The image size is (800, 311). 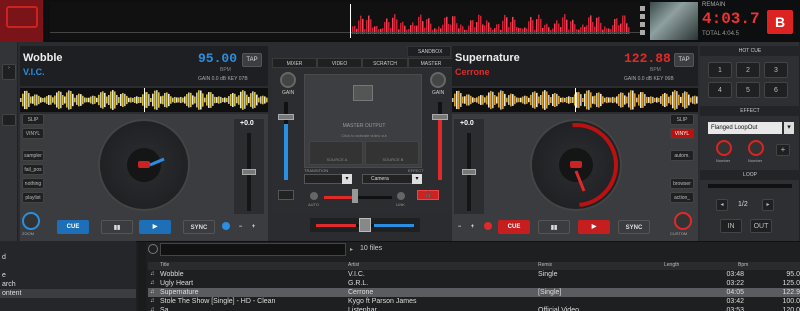 I want to click on folder-item: d, so click(x=68, y=257).